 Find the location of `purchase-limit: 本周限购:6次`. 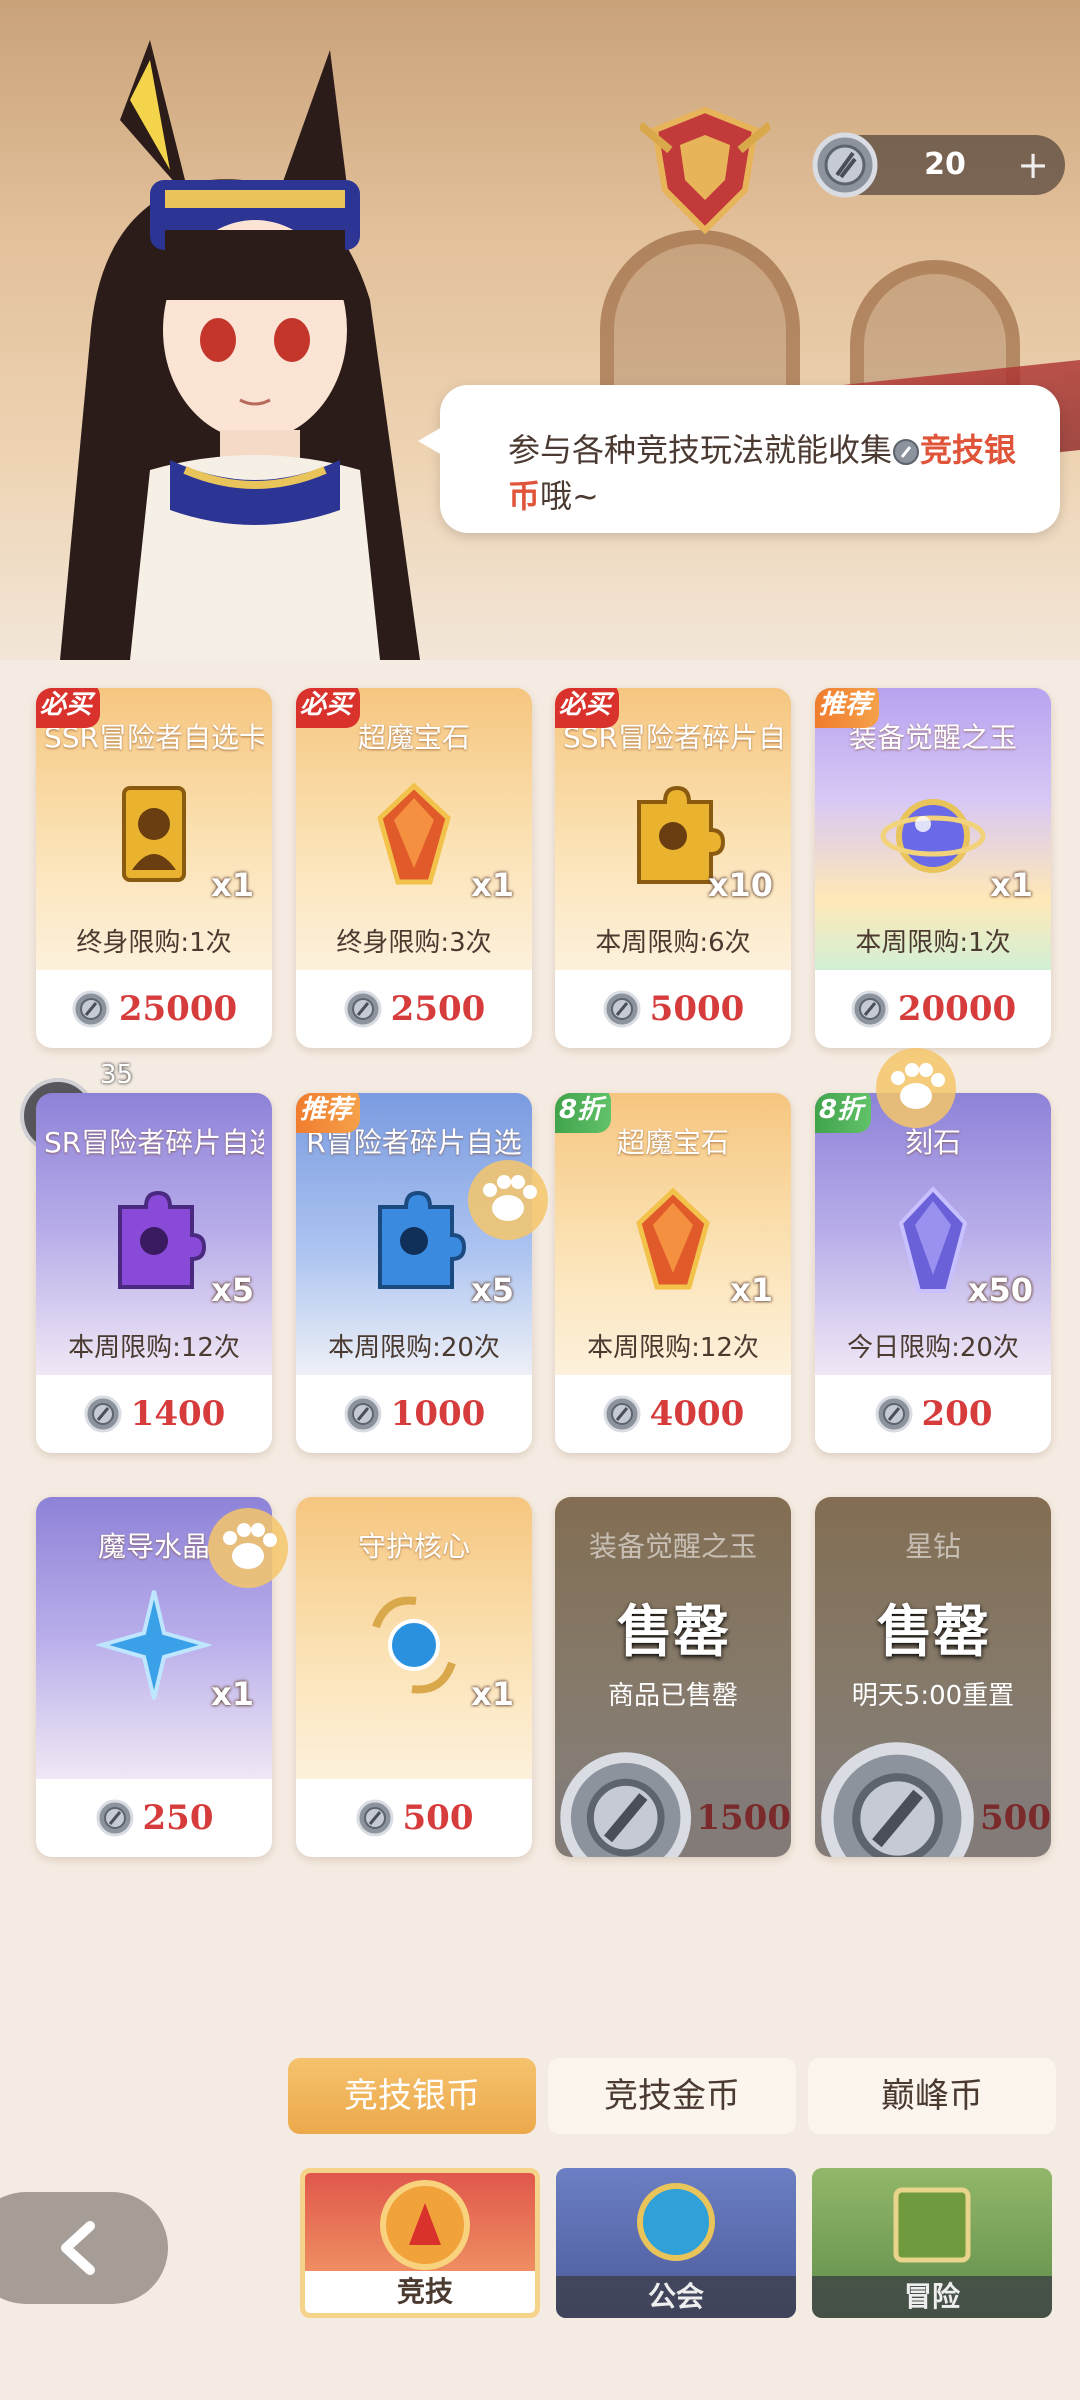

purchase-limit: 本周限购:6次 is located at coordinates (673, 943).